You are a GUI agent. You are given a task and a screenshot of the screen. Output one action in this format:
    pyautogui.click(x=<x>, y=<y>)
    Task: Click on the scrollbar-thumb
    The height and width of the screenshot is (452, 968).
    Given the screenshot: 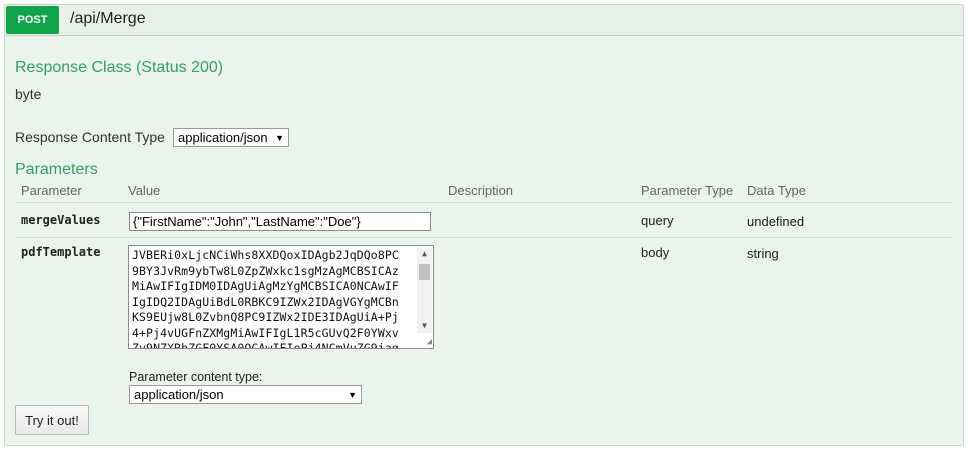 What is the action you would take?
    pyautogui.click(x=424, y=272)
    